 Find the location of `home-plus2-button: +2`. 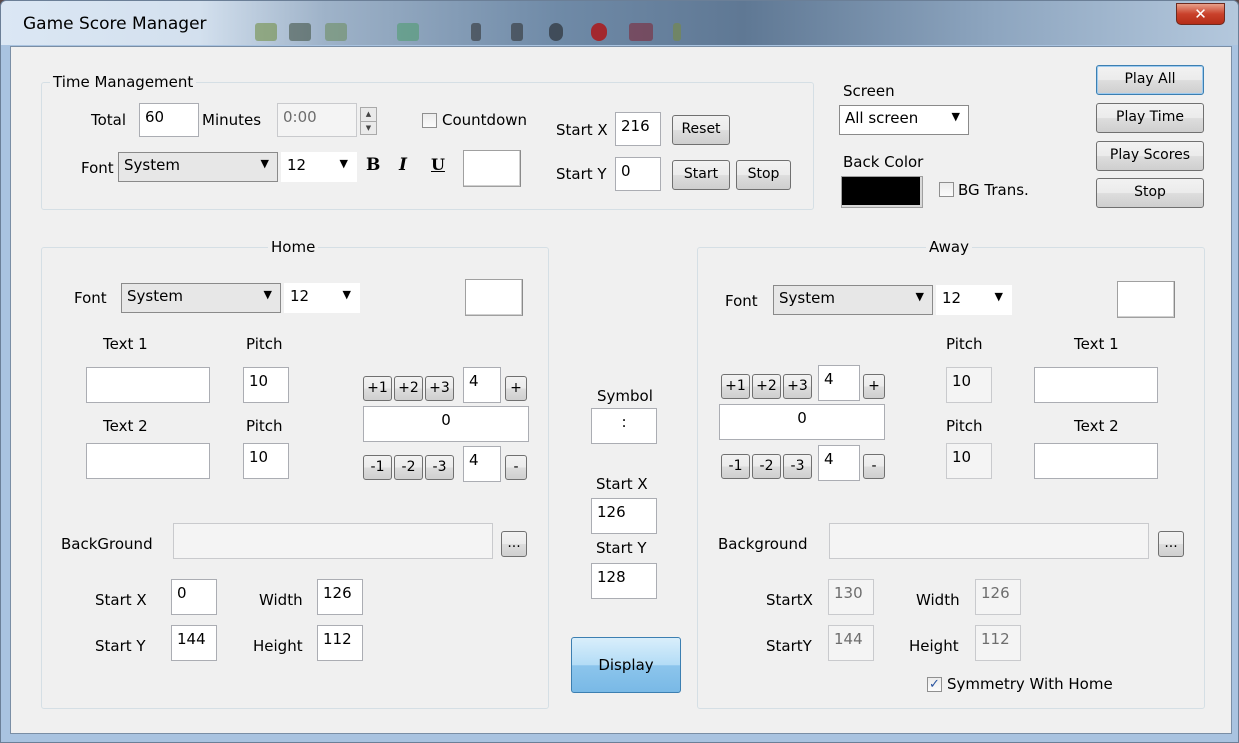

home-plus2-button: +2 is located at coordinates (408, 388).